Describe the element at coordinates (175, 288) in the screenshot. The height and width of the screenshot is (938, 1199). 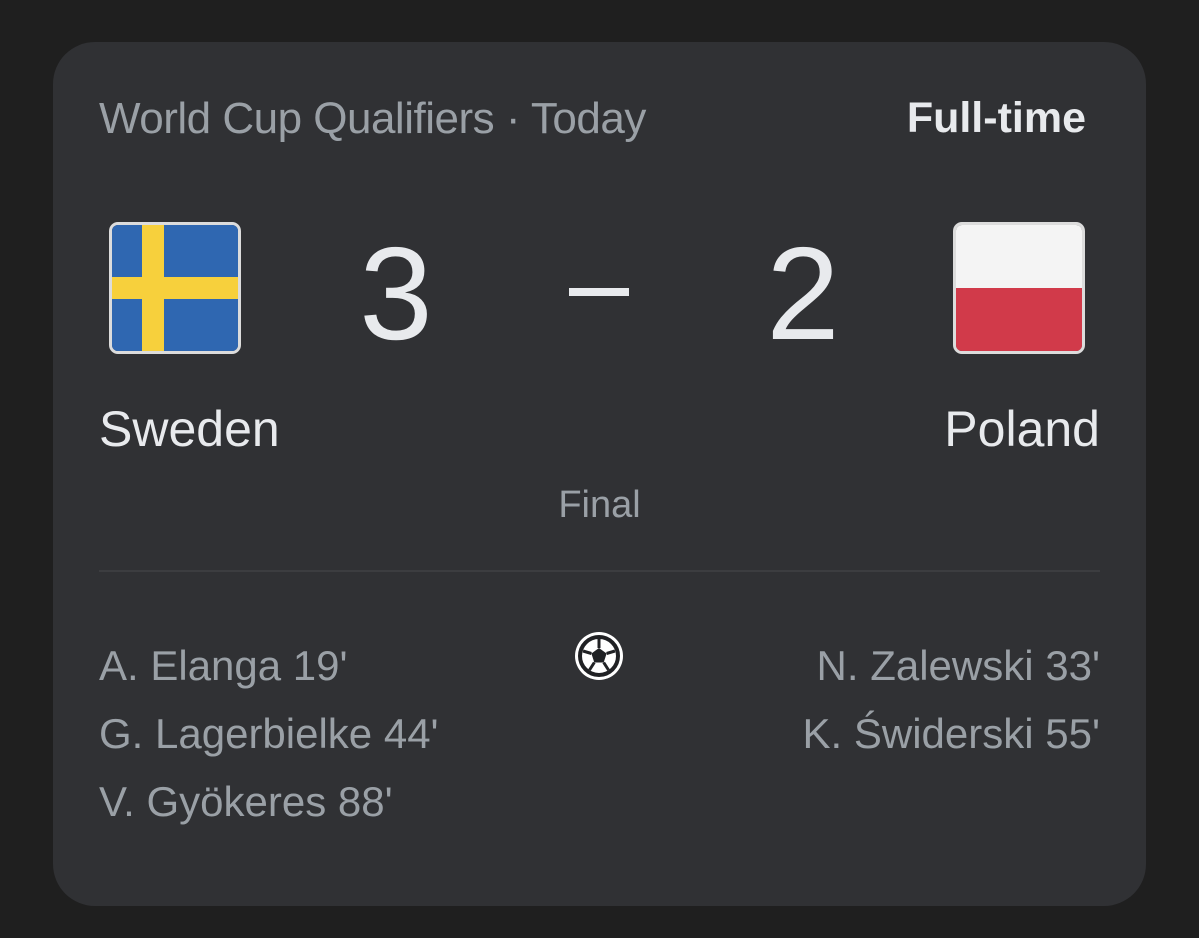
I see `sweden-flag-icon` at that location.